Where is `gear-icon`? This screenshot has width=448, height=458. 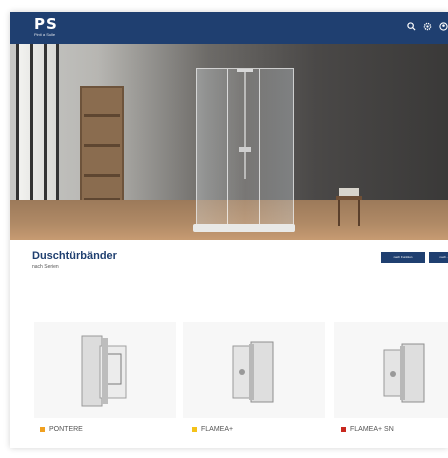
gear-icon is located at coordinates (427, 26).